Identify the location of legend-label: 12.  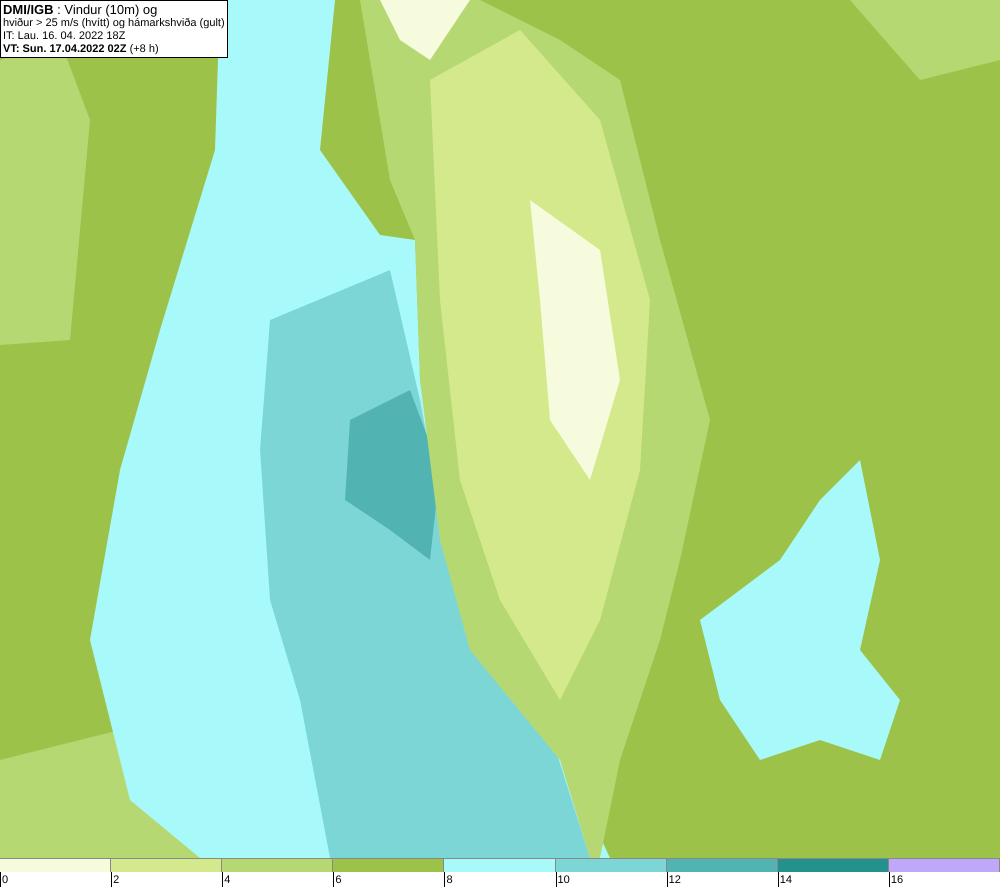
(674, 880).